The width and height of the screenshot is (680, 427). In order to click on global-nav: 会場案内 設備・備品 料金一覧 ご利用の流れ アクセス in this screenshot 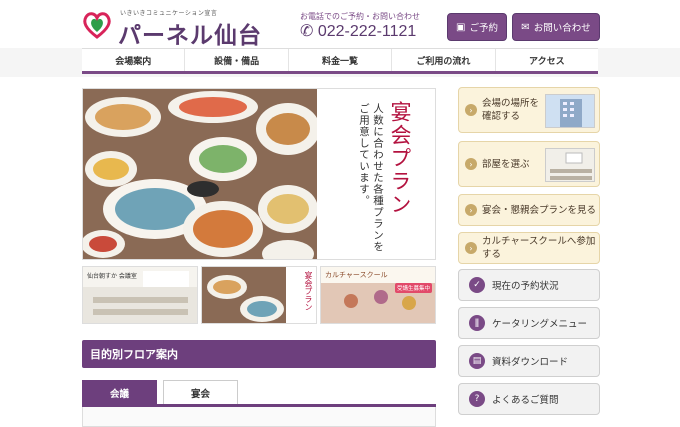, I will do `click(340, 61)`.